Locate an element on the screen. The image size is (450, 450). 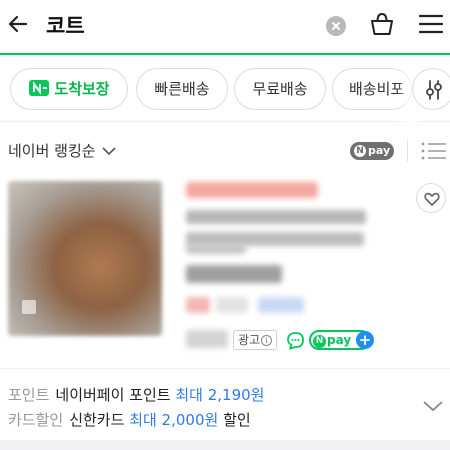
sort-divider is located at coordinates (407, 151).